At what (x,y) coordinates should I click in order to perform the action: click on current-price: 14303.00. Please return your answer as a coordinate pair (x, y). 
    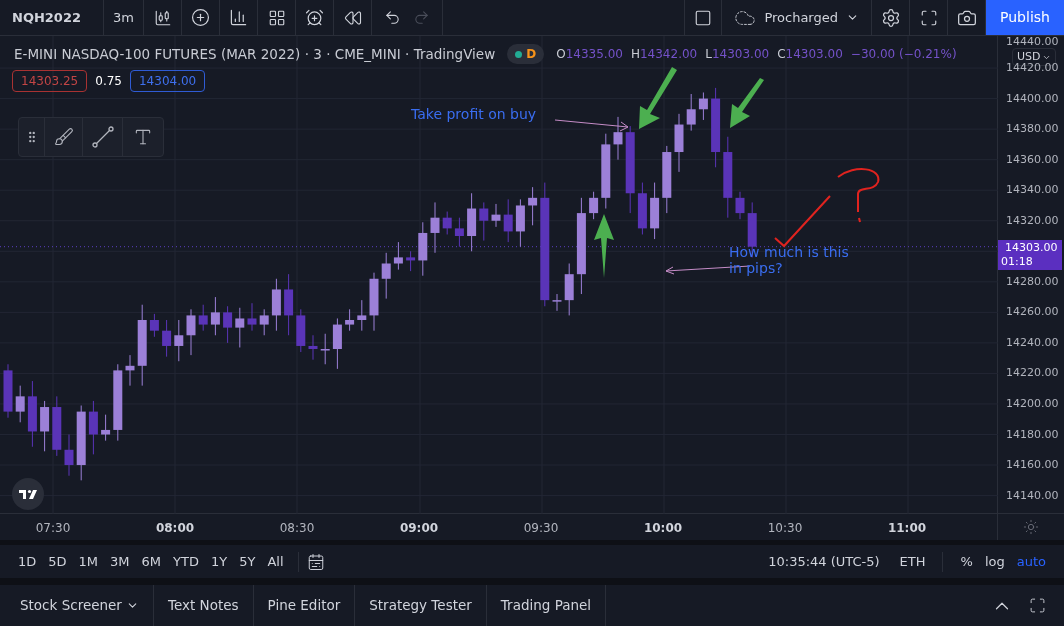
    Looking at the image, I should click on (1031, 247).